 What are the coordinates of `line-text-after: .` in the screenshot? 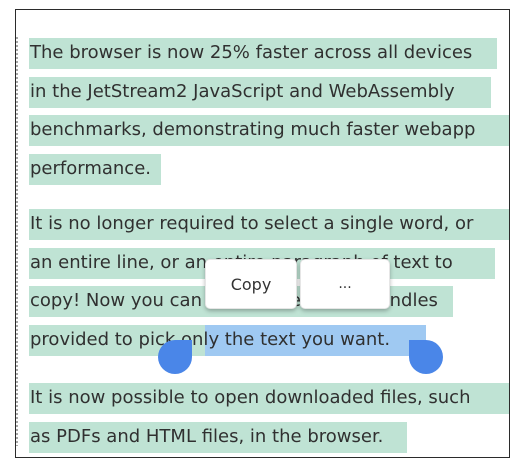 It's located at (387, 339).